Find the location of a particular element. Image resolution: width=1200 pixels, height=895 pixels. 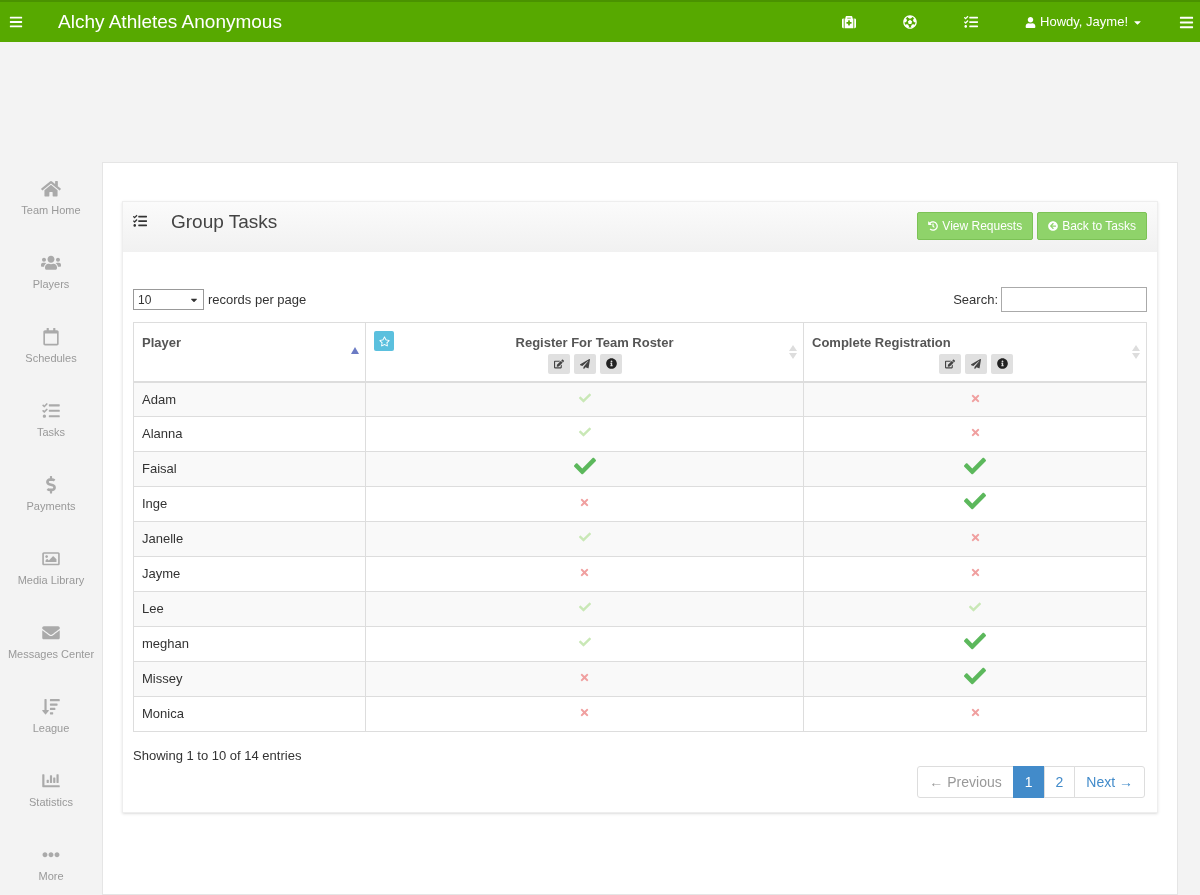

panel-title: Group Tasks is located at coordinates (224, 222).